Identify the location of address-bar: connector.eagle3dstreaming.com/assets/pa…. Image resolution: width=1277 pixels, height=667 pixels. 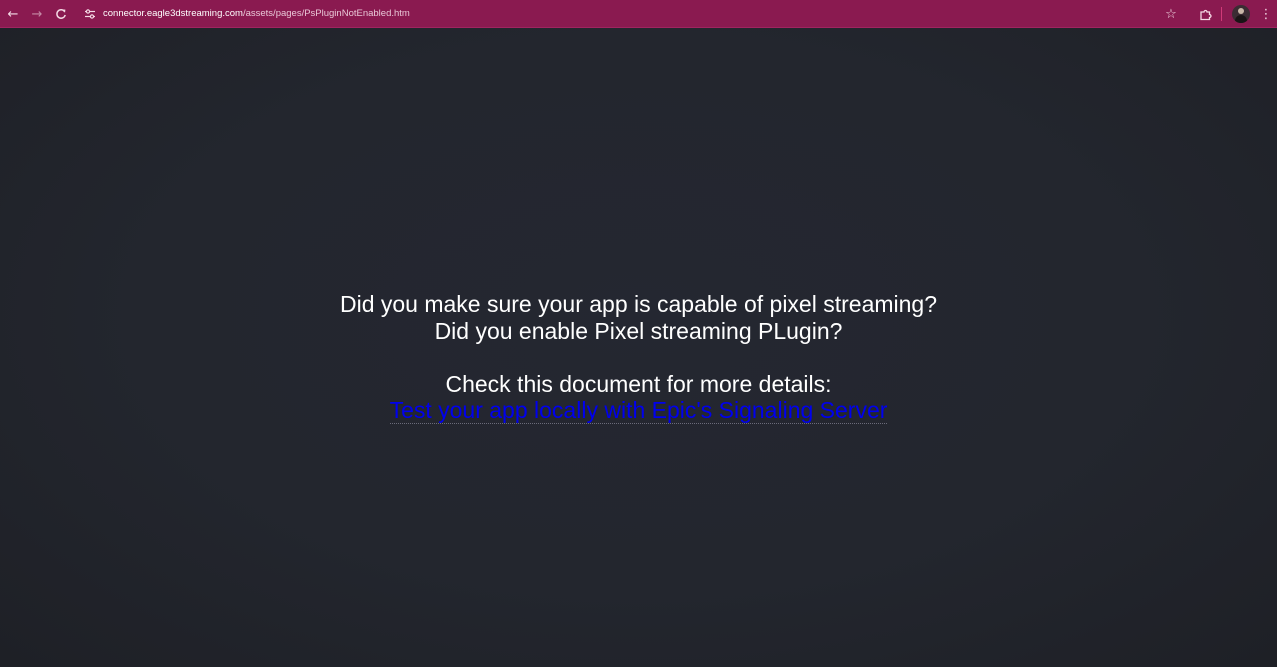
(256, 13).